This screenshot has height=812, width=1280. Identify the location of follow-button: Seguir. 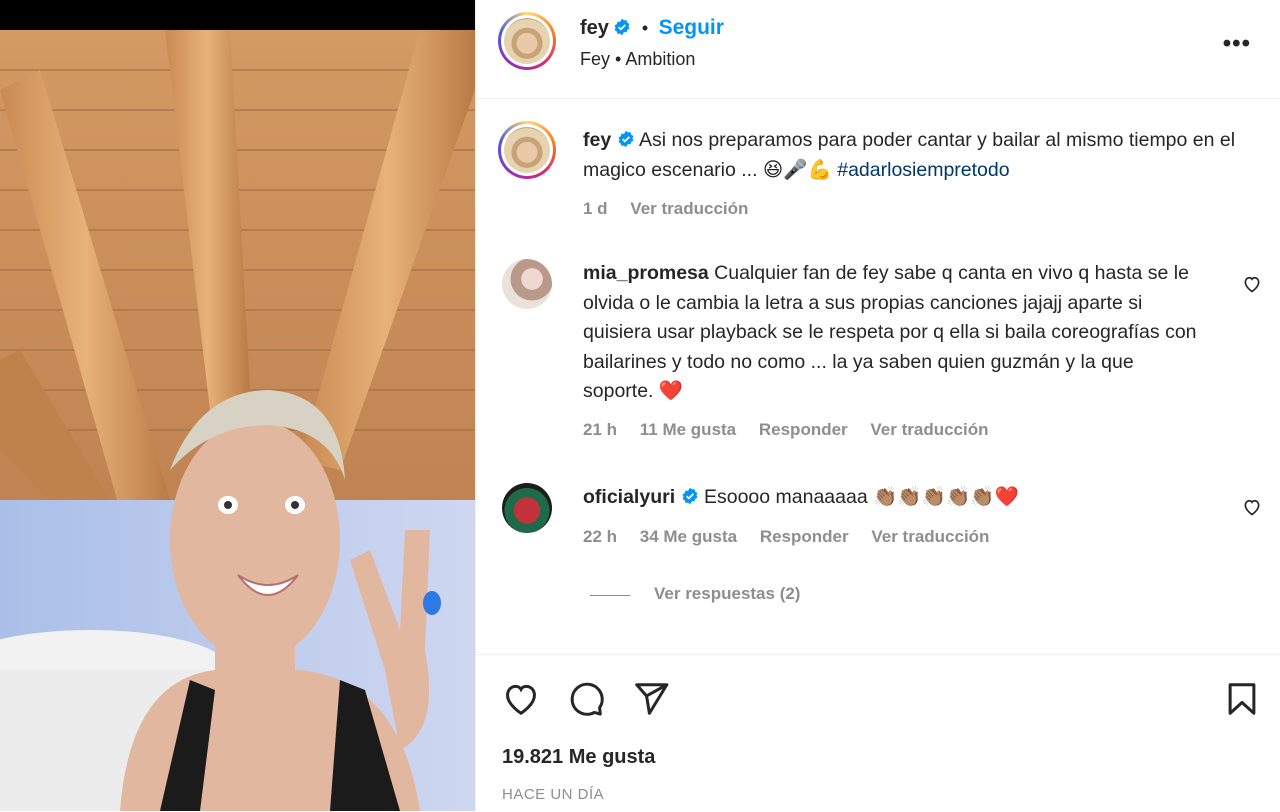
(691, 27).